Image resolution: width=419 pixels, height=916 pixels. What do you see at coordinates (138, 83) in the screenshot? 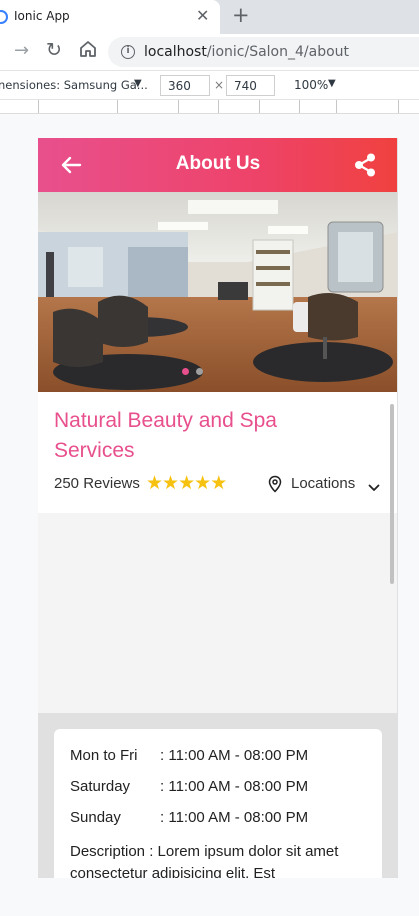
I see `device-caret-icon: ▼` at bounding box center [138, 83].